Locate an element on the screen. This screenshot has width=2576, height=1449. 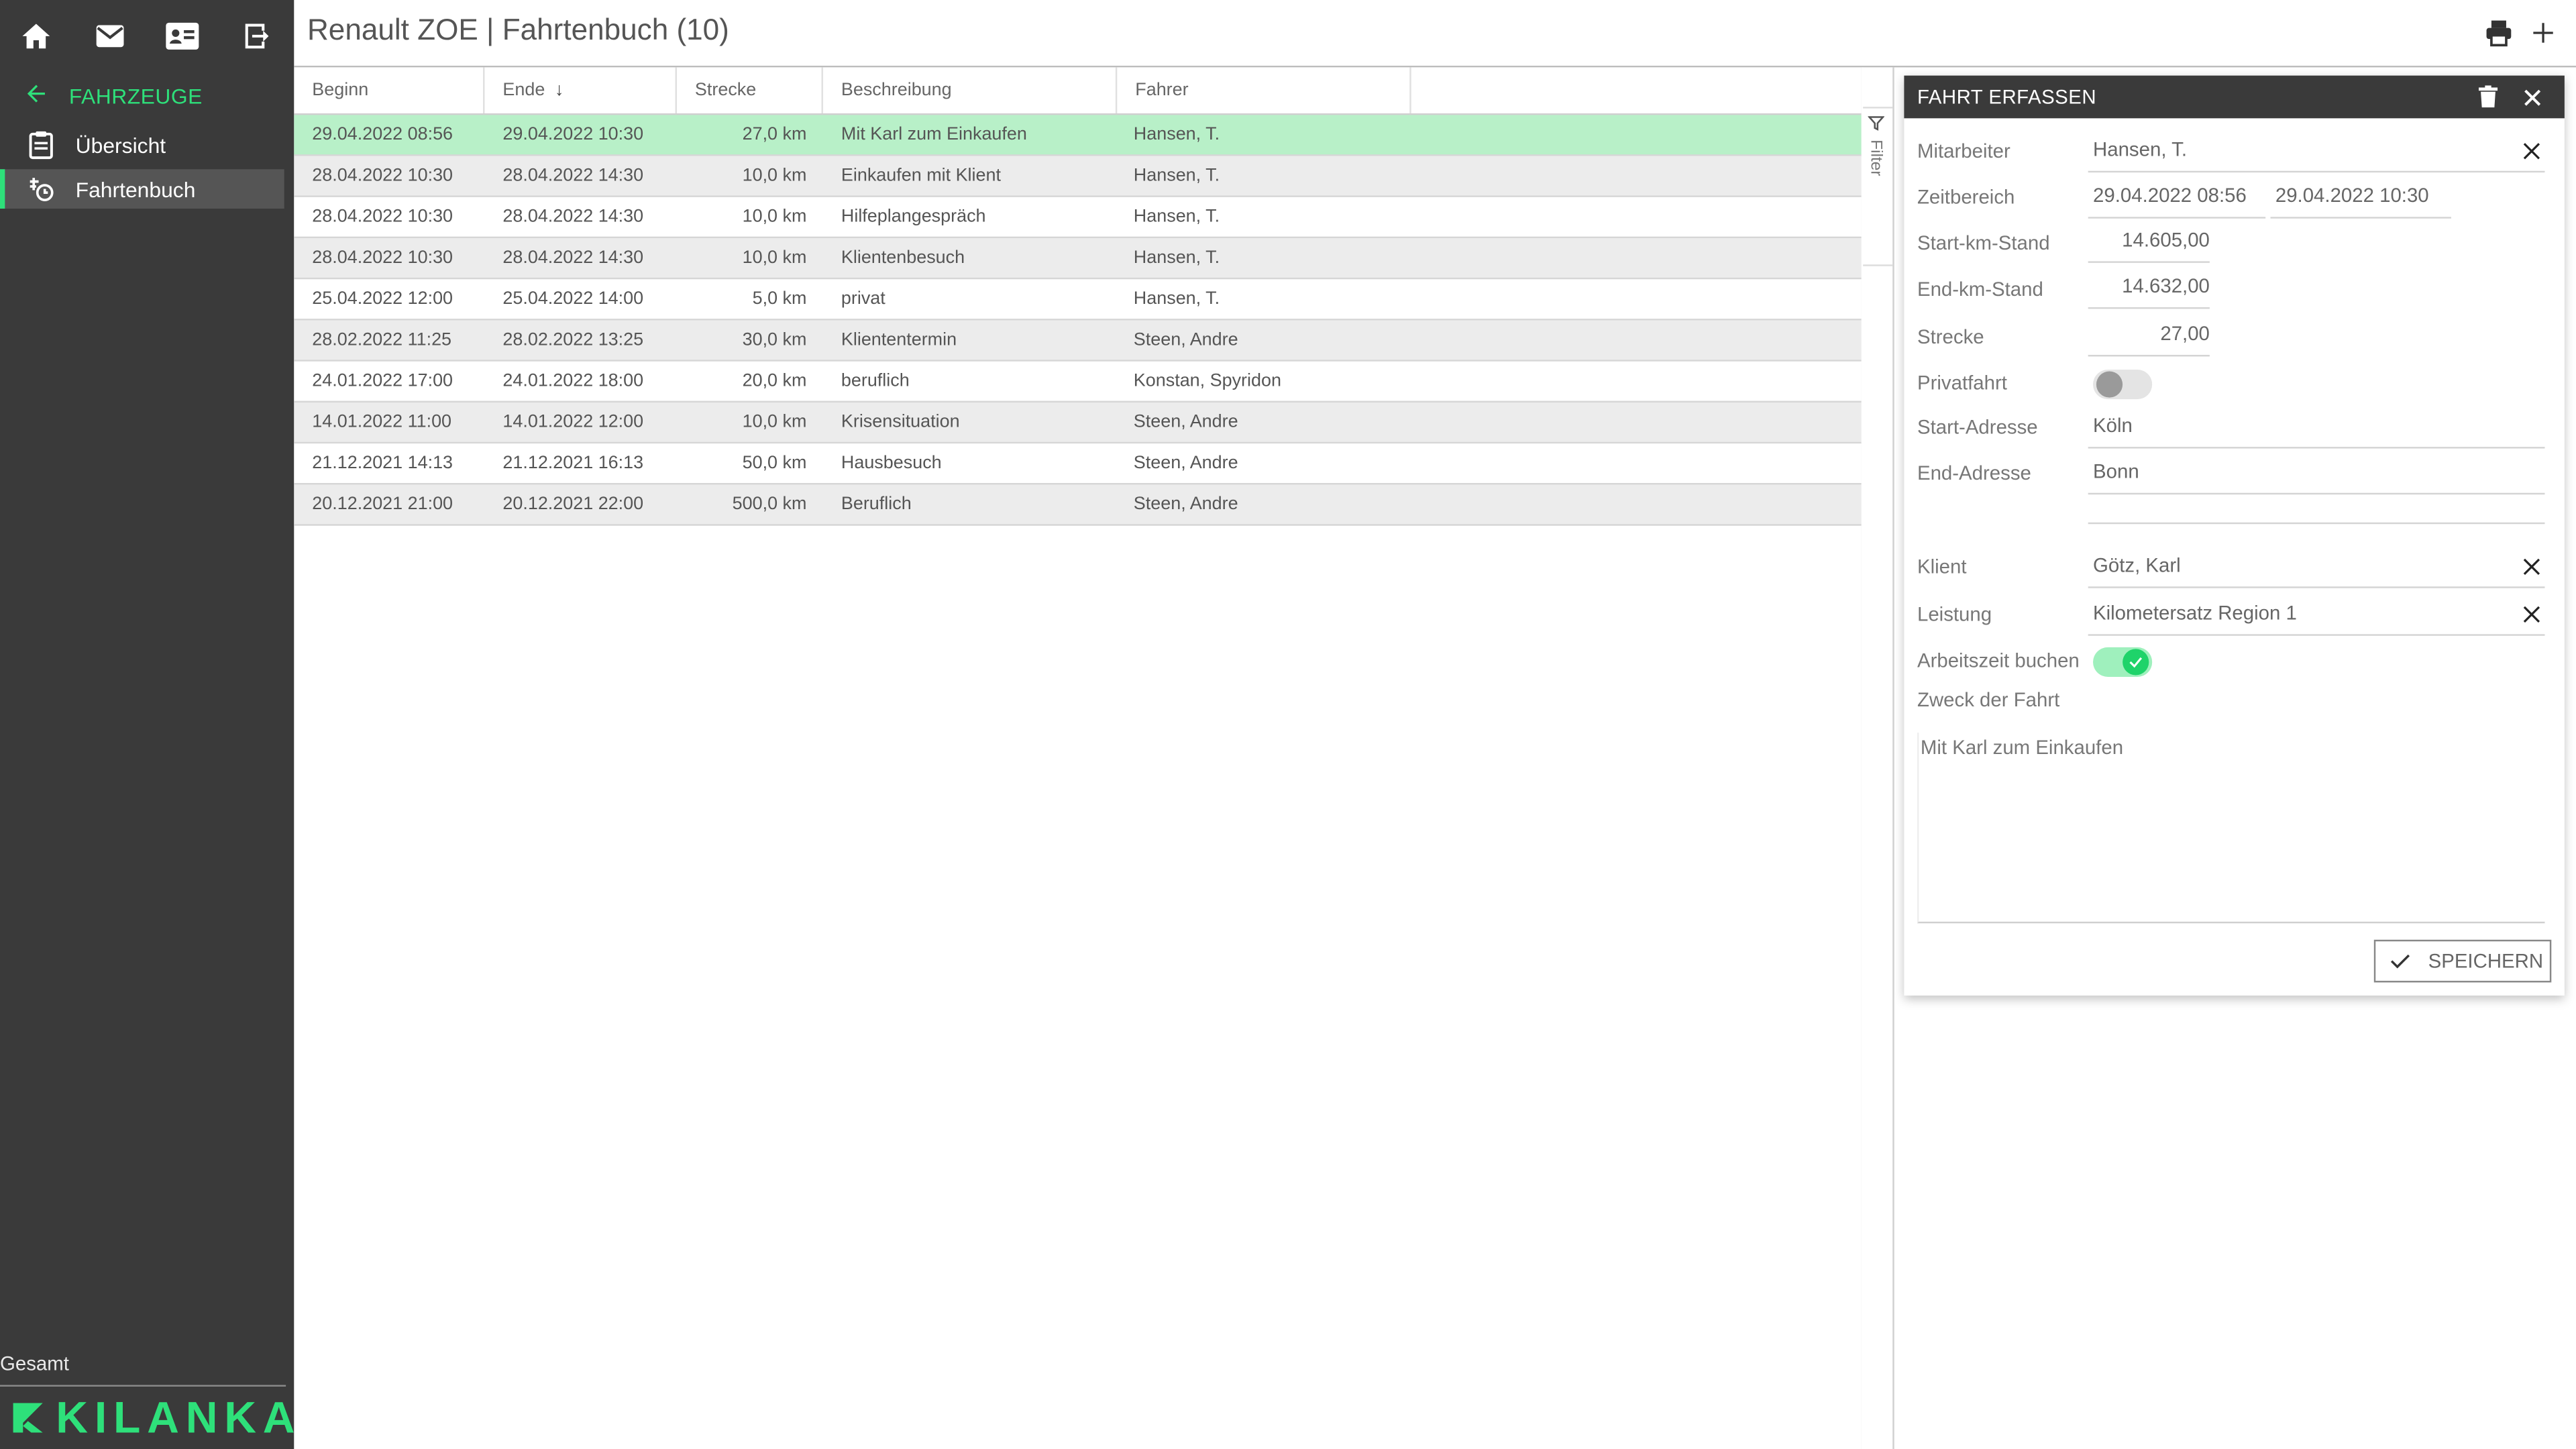
arbeitszeit-toggle is located at coordinates (2123, 662).